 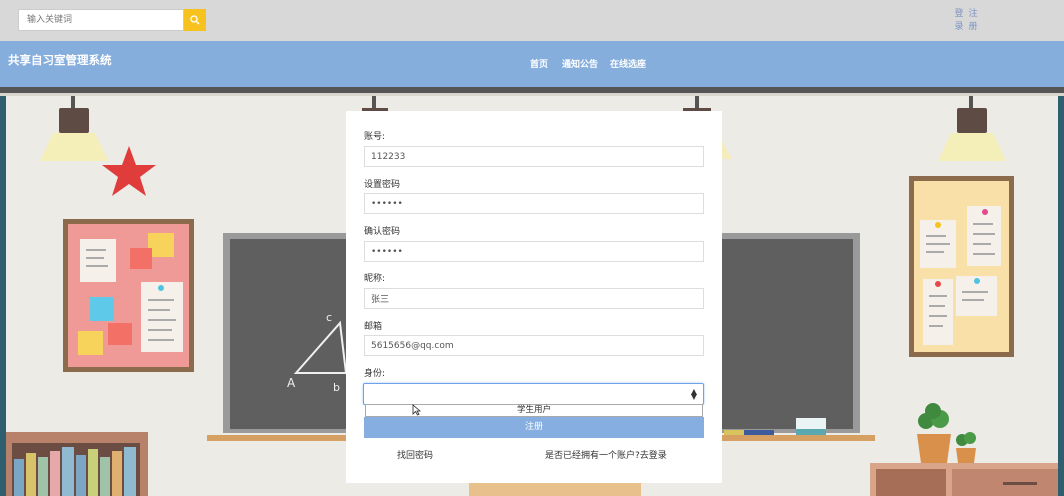 What do you see at coordinates (628, 63) in the screenshot?
I see `nav-item-seat-selection: 在线选座` at bounding box center [628, 63].